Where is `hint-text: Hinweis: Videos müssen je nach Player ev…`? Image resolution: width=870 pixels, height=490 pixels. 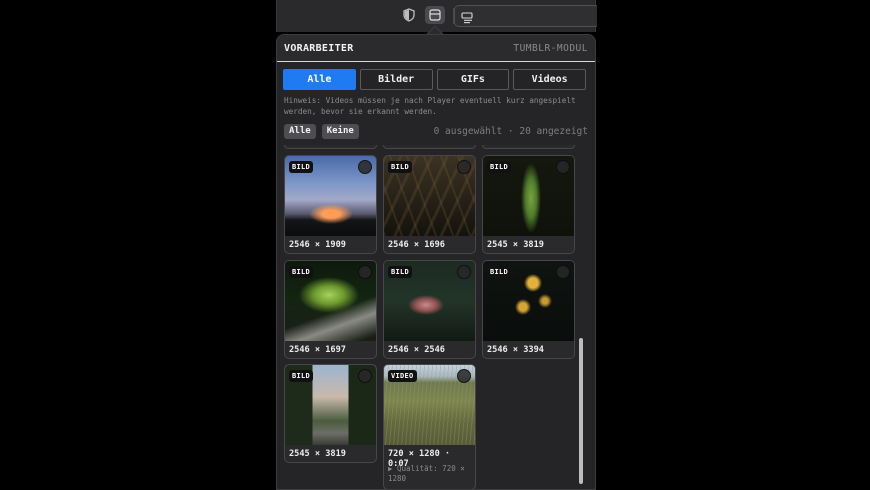
hint-text: Hinweis: Videos müssen je nach Player ev… is located at coordinates (430, 106).